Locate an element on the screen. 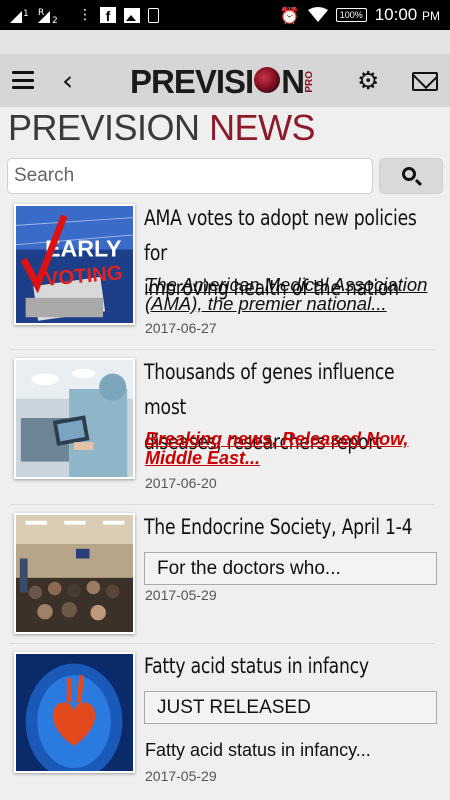  news-title-line: The Endocrine Society, April 1-4 is located at coordinates (278, 527).